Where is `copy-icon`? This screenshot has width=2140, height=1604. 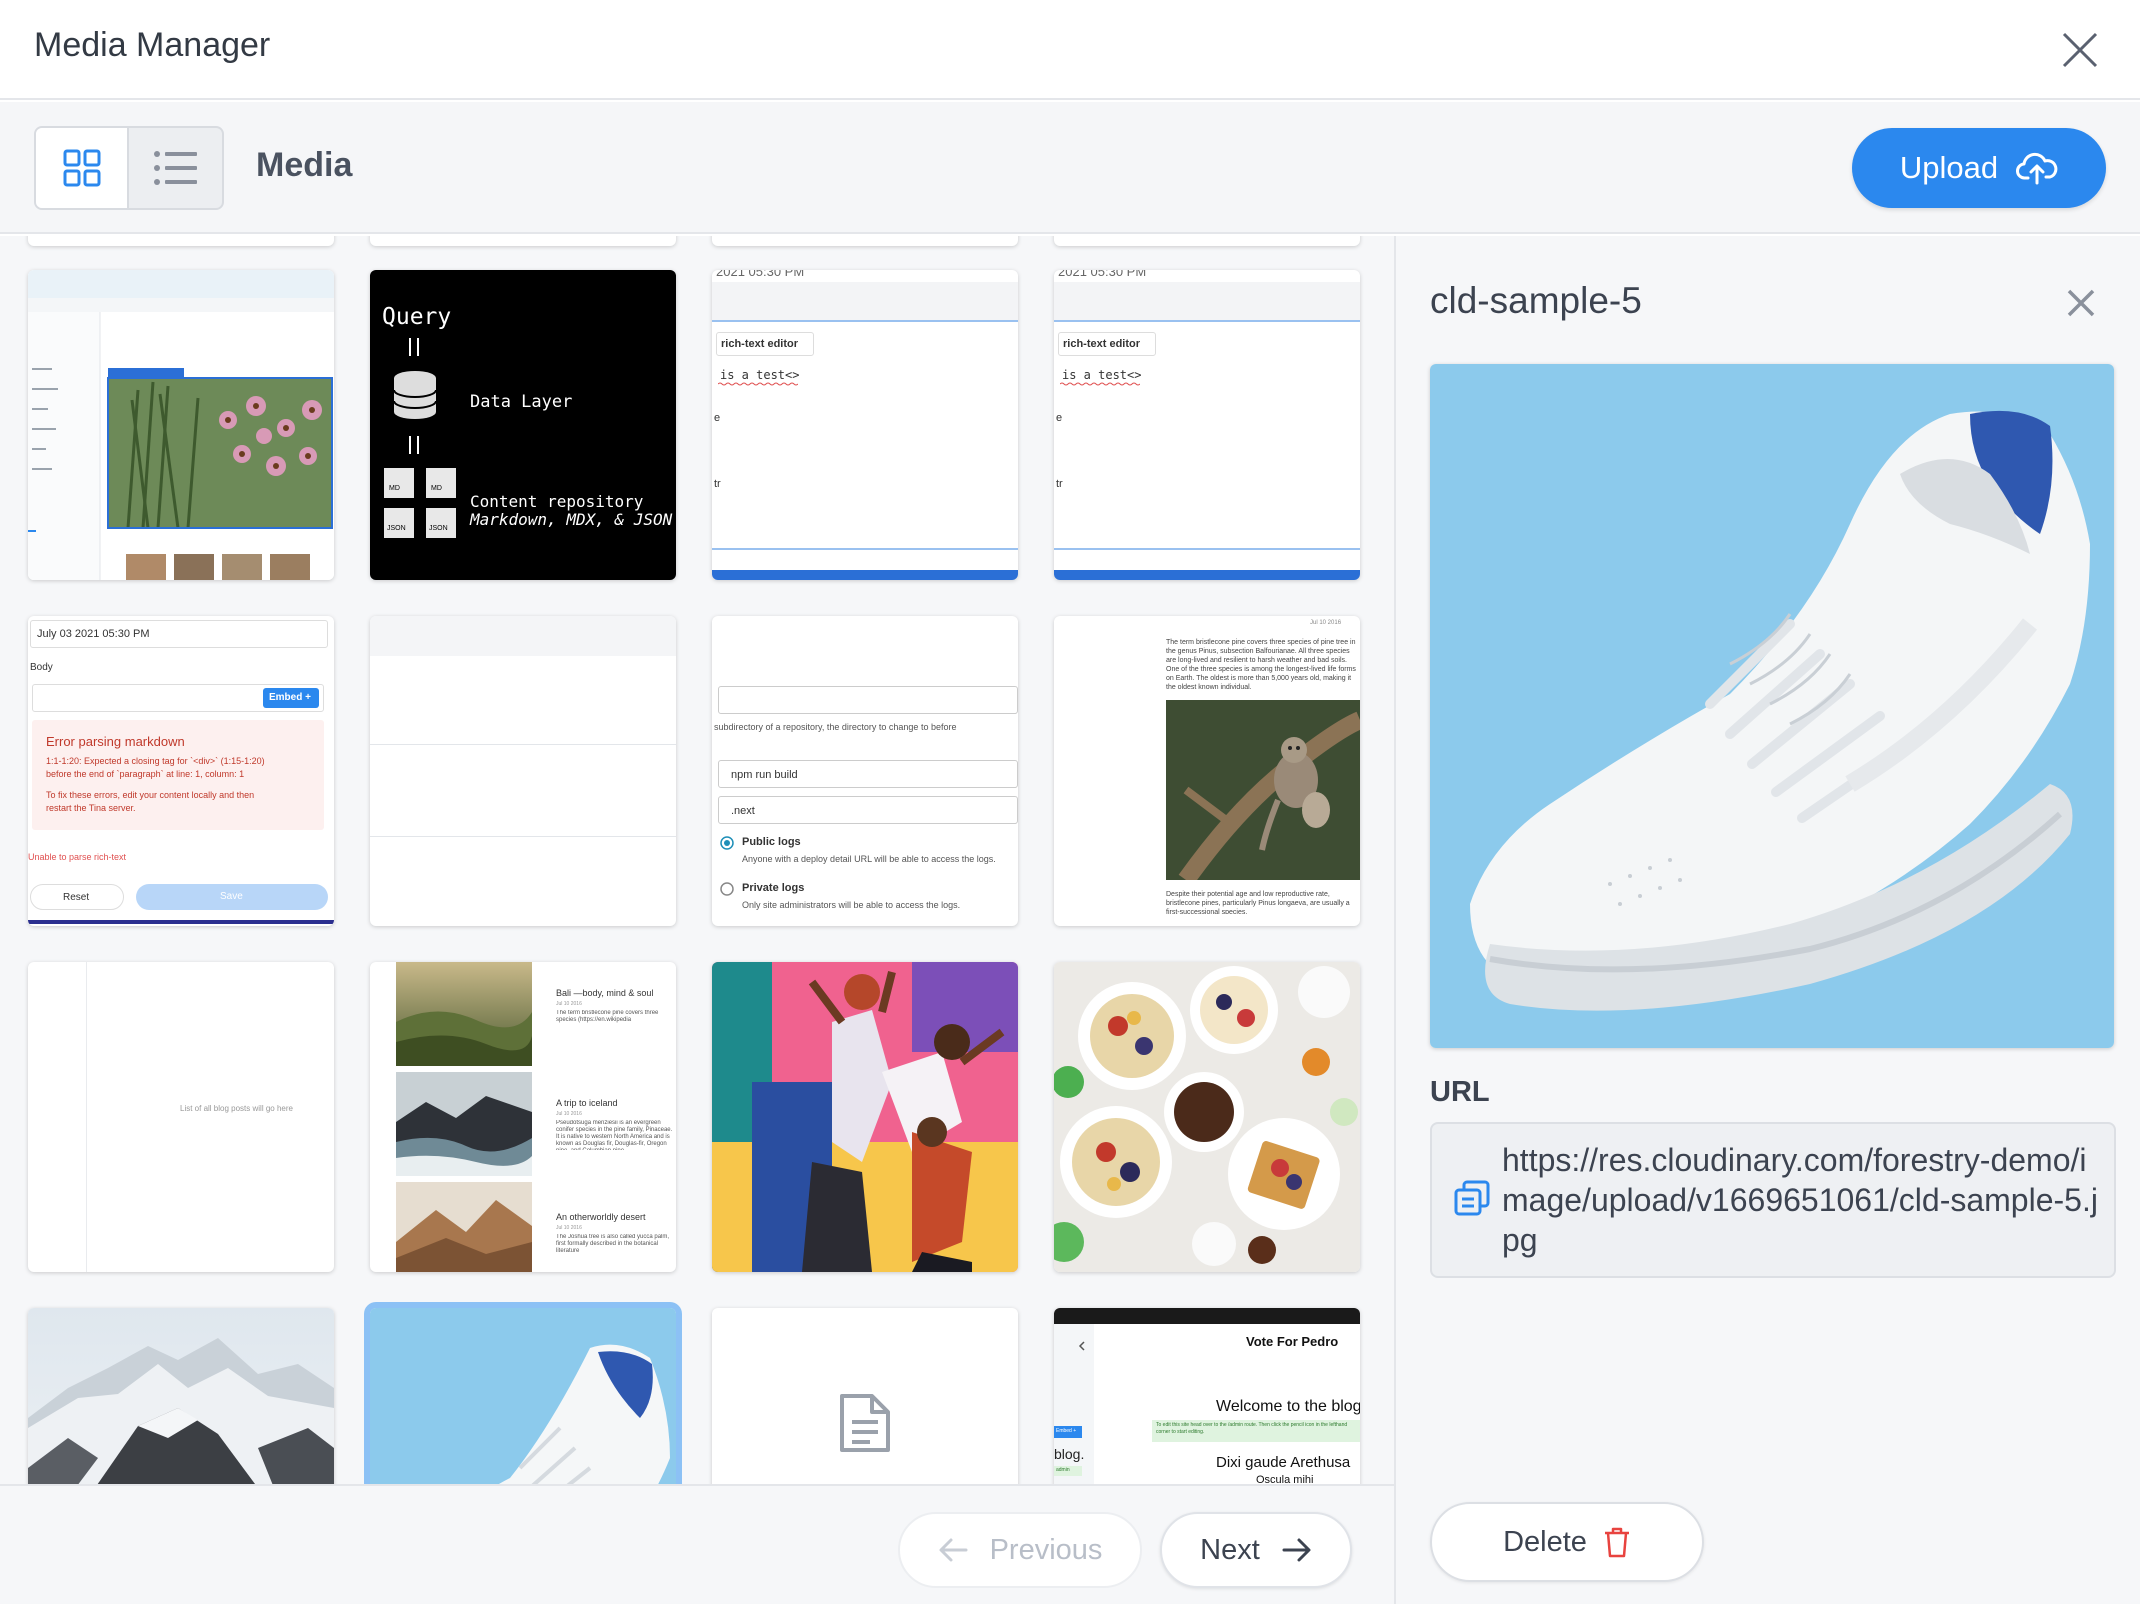
copy-icon is located at coordinates (1472, 1198).